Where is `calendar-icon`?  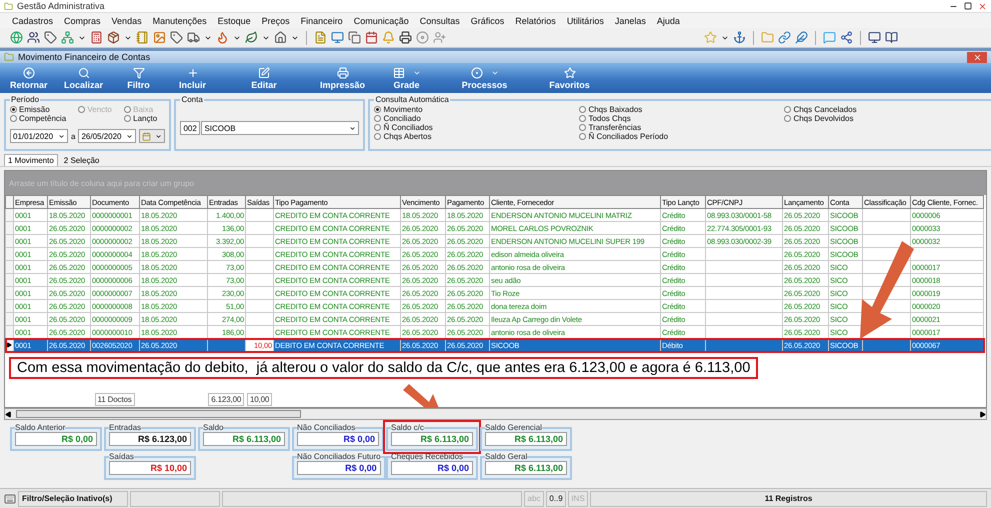 calendar-icon is located at coordinates (371, 37).